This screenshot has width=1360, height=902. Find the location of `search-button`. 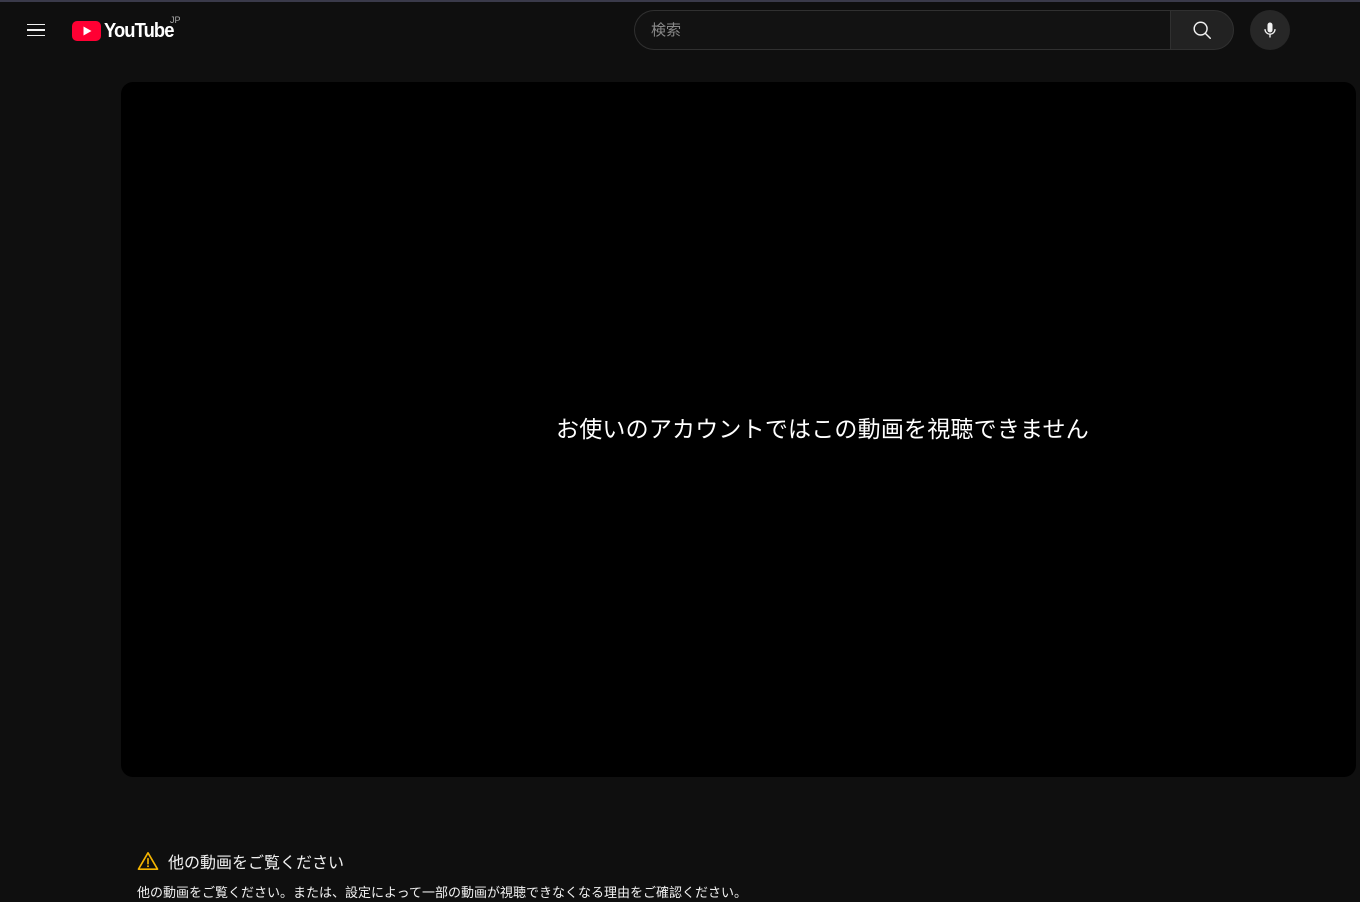

search-button is located at coordinates (1202, 30).